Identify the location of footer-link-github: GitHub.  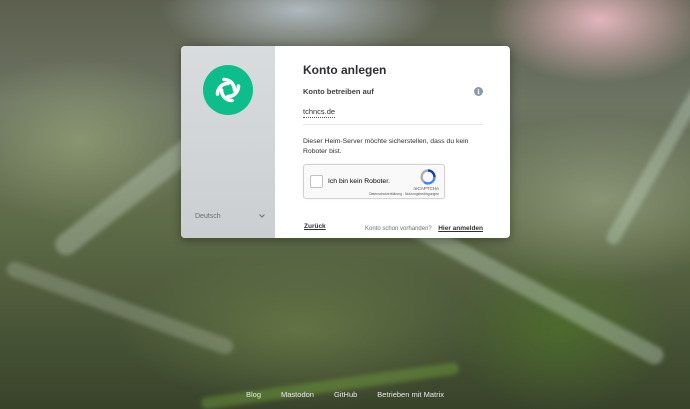
(345, 394).